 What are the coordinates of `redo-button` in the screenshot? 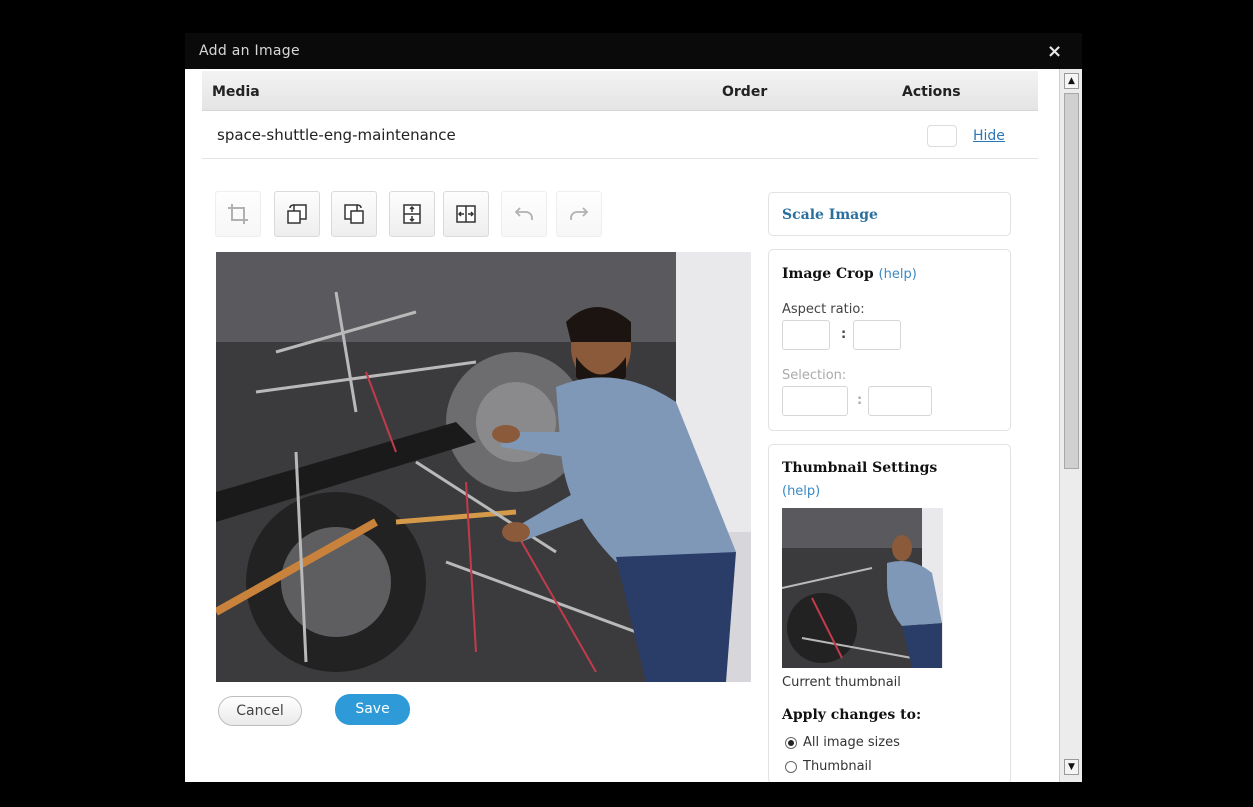 It's located at (579, 214).